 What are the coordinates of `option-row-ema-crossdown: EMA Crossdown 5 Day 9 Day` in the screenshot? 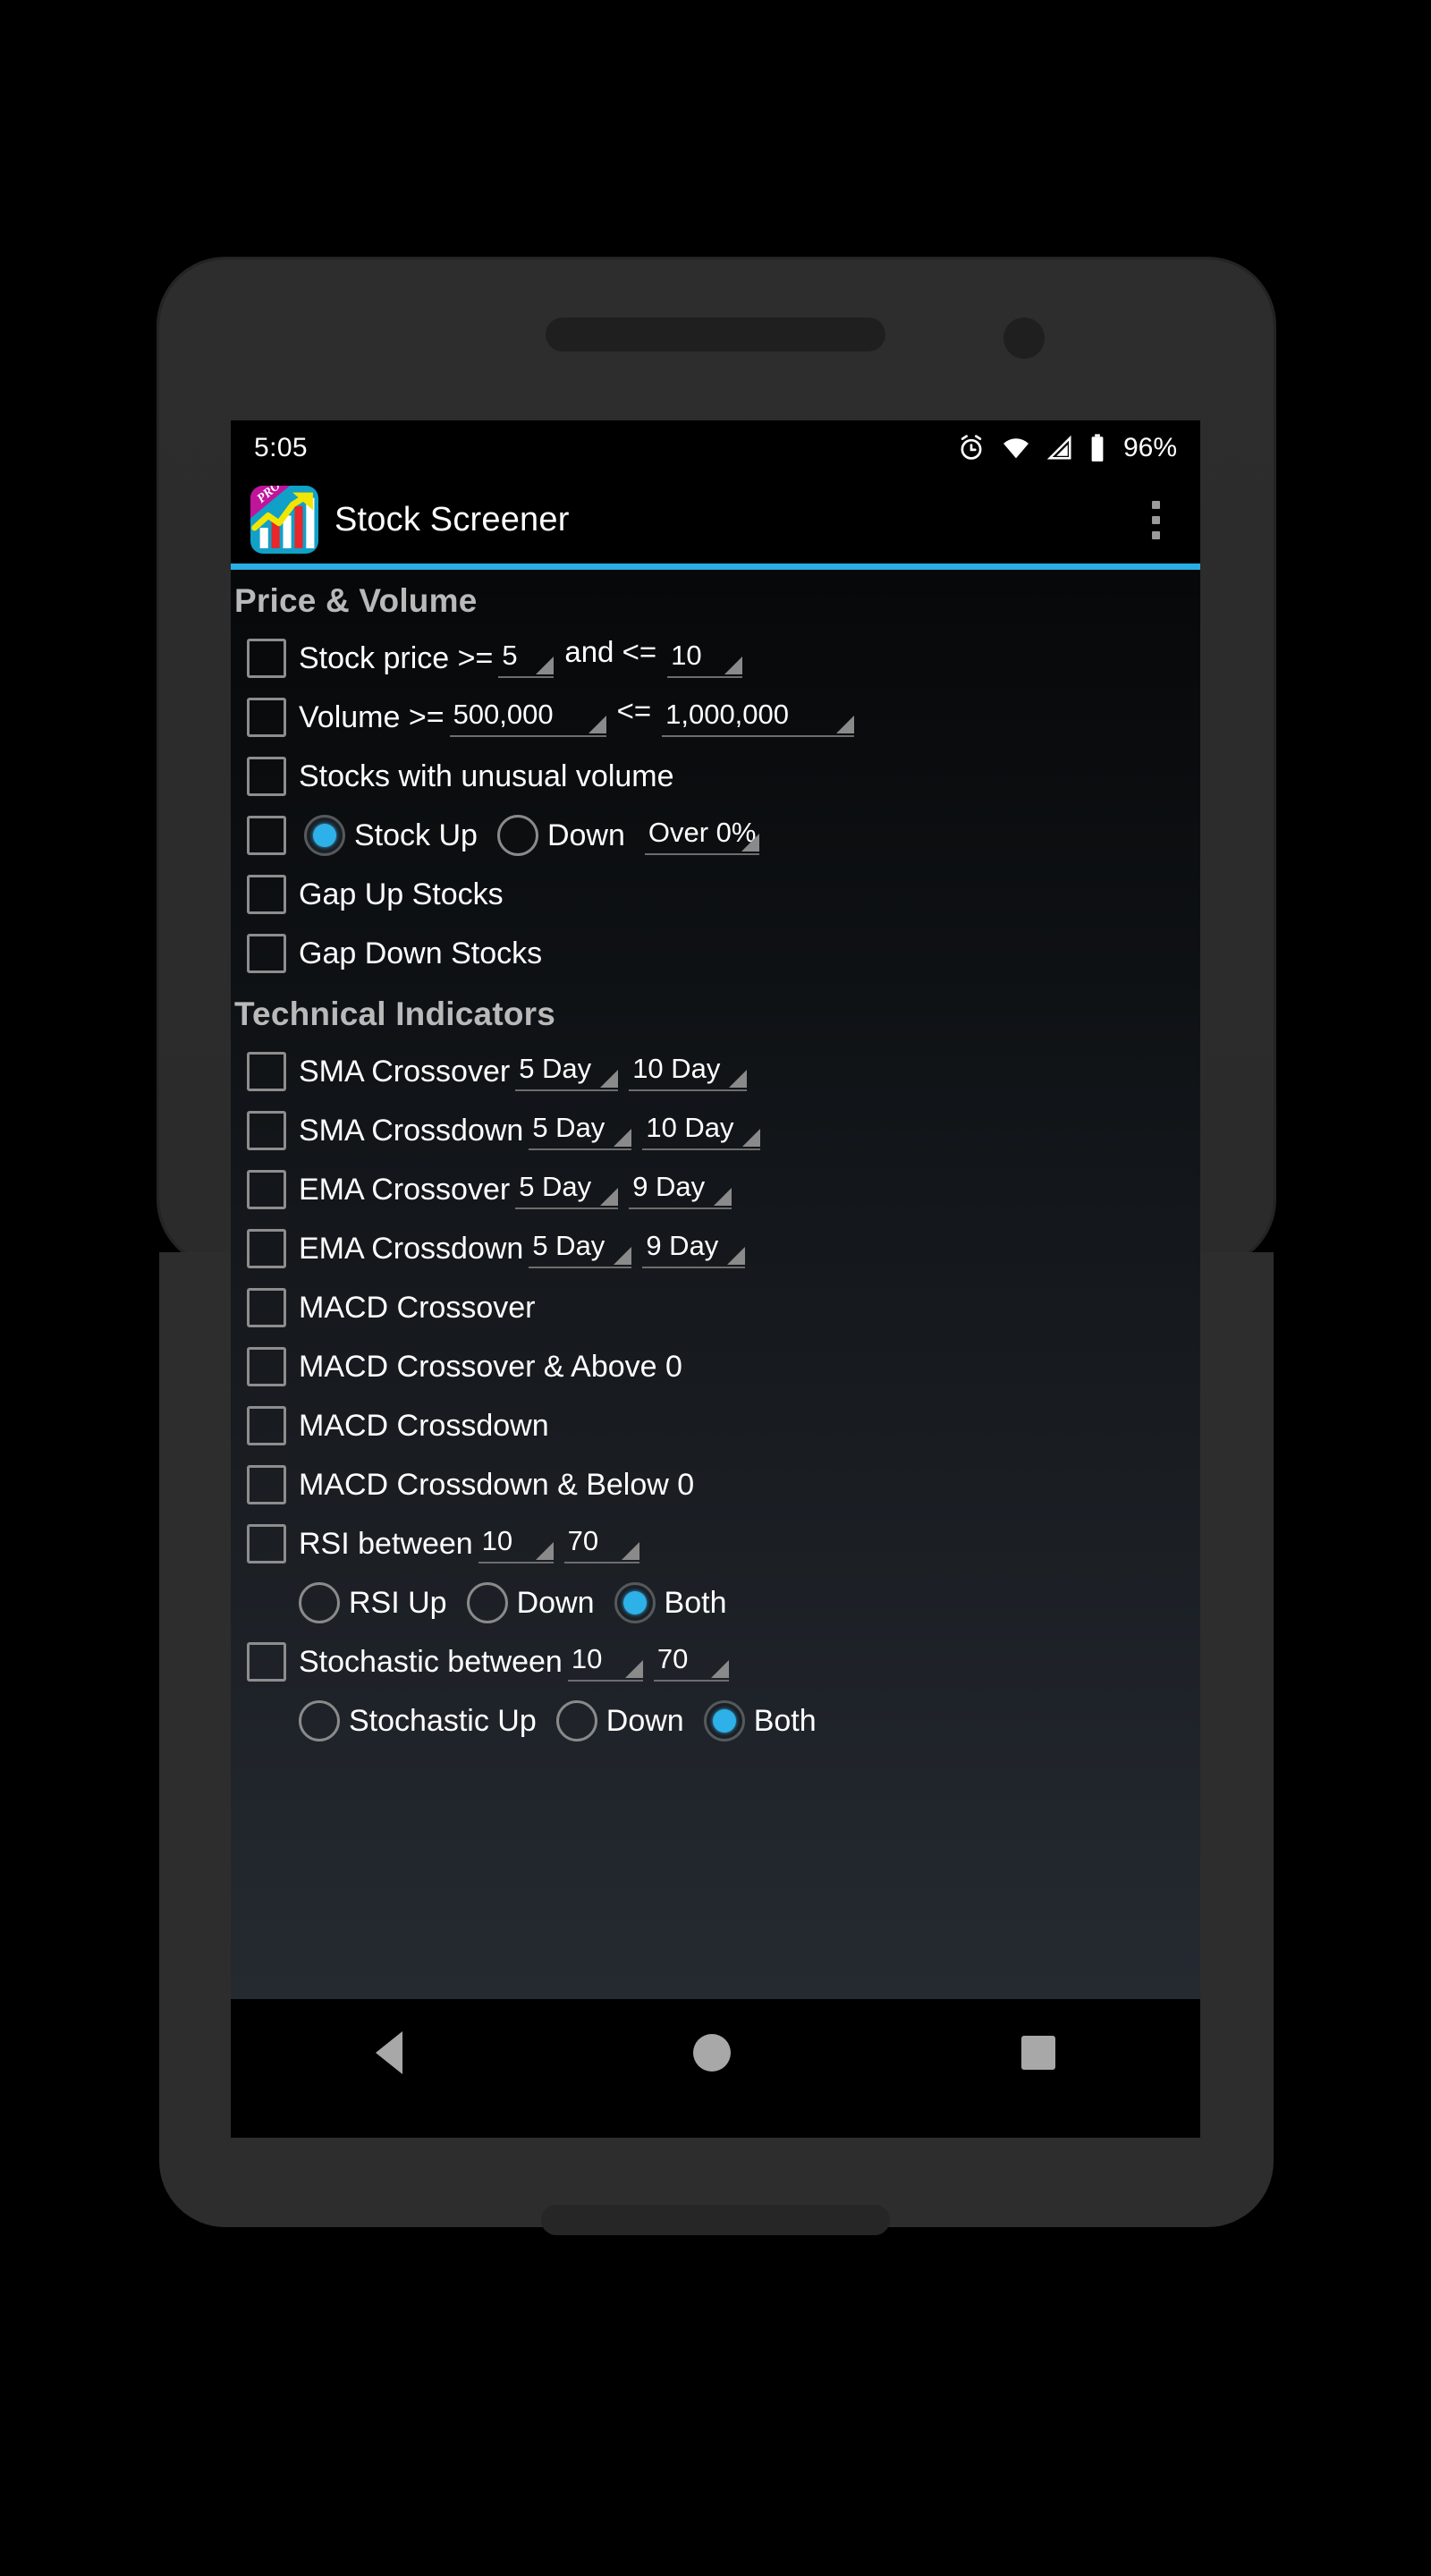 It's located at (716, 1248).